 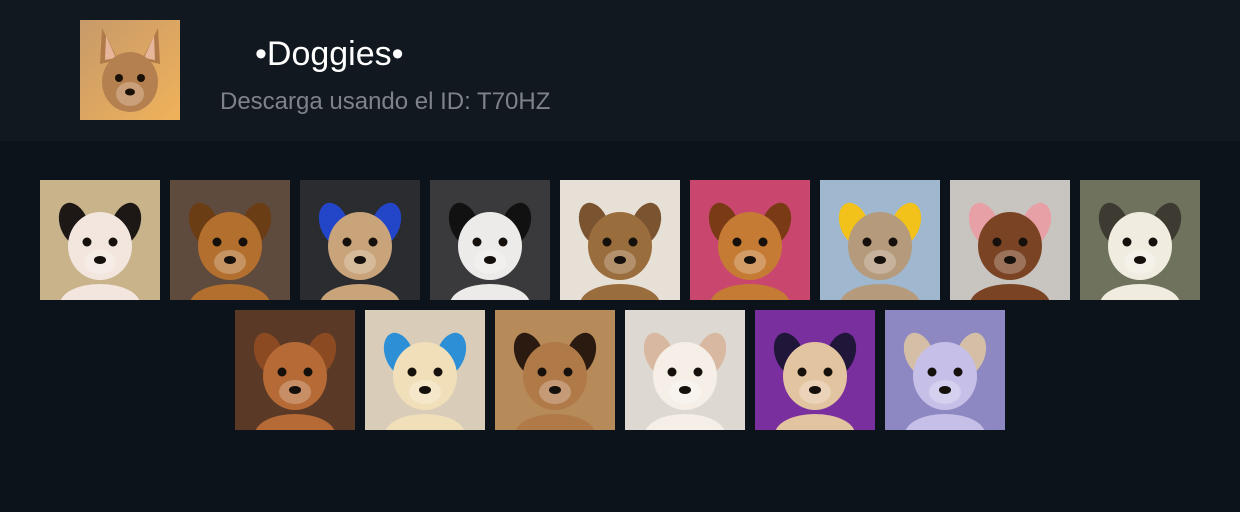 I want to click on sticker-dog-cap-tongue, so click(x=880, y=240).